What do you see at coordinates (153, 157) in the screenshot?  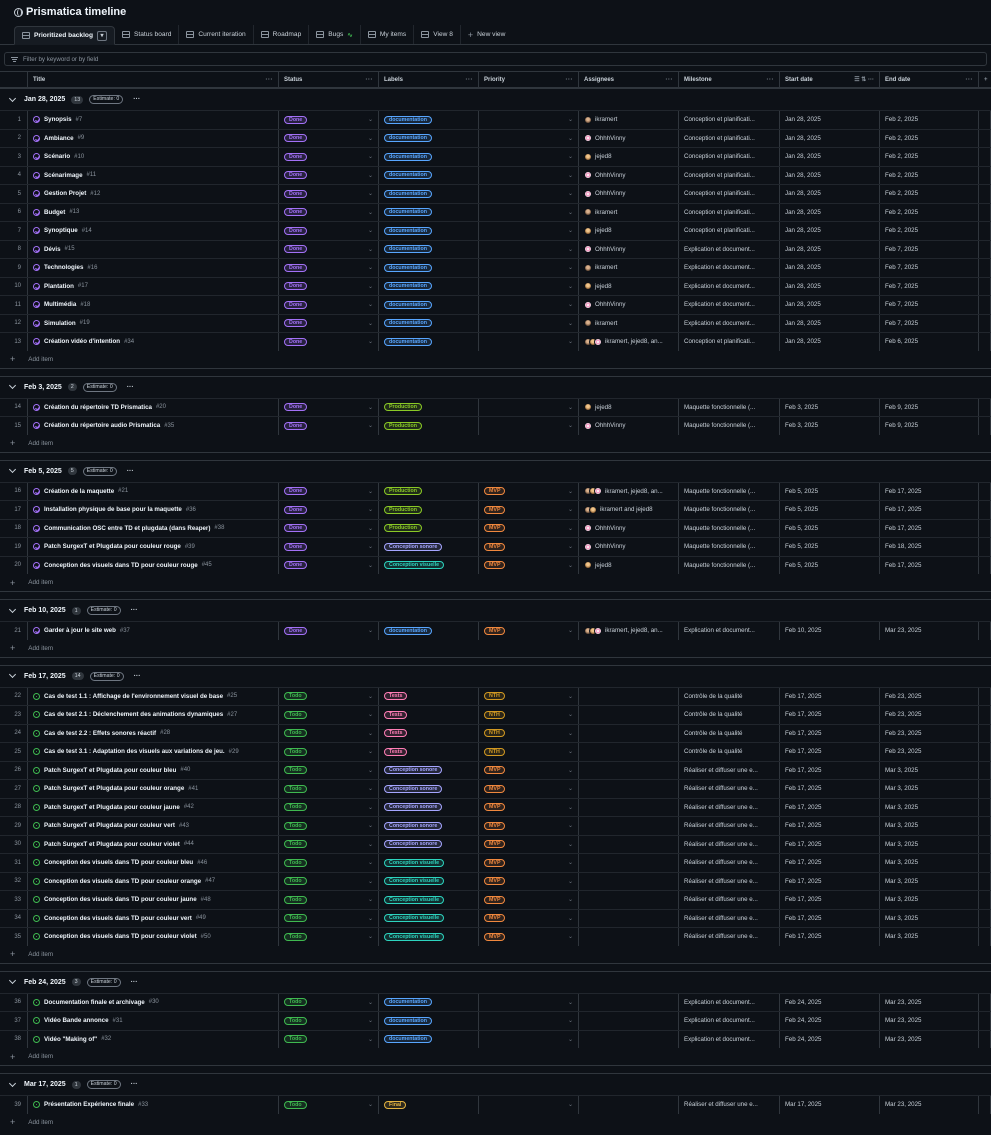 I see `title-cell: Scénario #10` at bounding box center [153, 157].